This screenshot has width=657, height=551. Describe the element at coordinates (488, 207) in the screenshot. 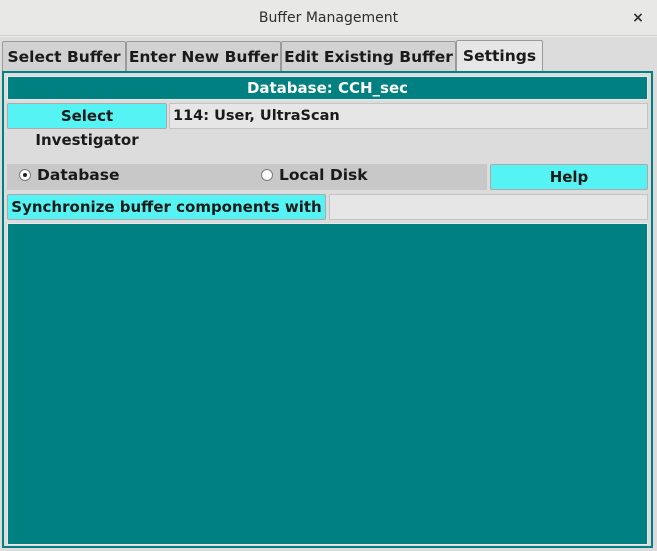

I see `sync-status-field` at that location.